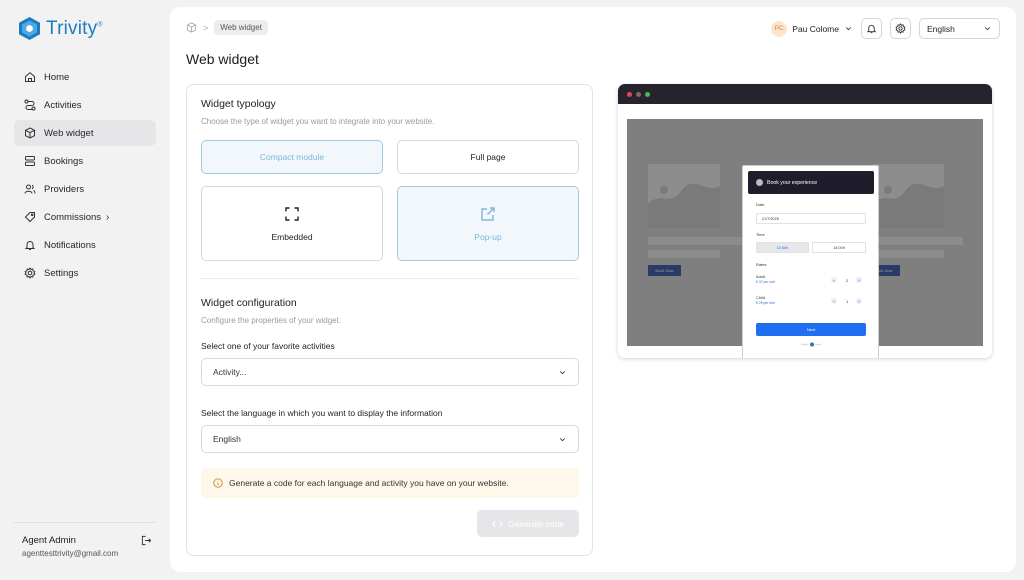  I want to click on minus-icon: −, so click(834, 301).